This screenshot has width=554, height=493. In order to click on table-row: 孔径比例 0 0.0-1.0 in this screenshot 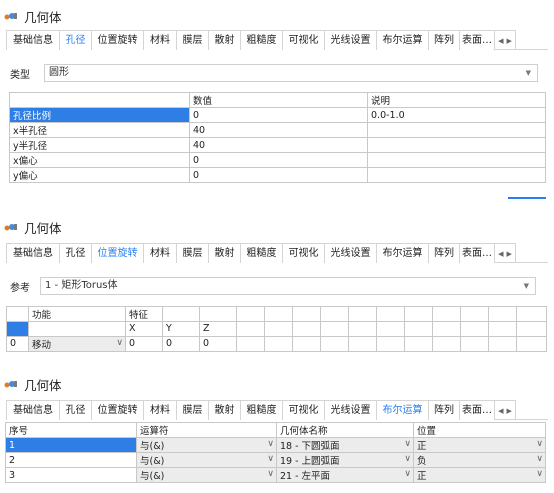, I will do `click(277, 115)`.